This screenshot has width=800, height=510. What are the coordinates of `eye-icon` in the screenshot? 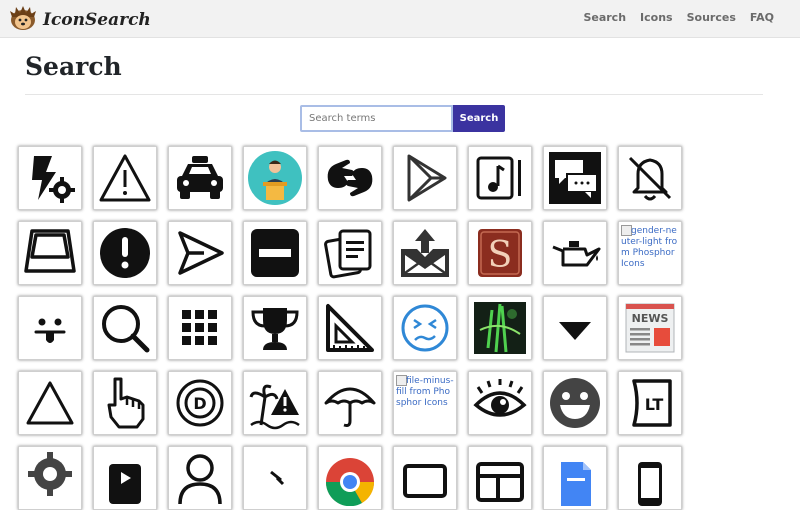 It's located at (500, 398).